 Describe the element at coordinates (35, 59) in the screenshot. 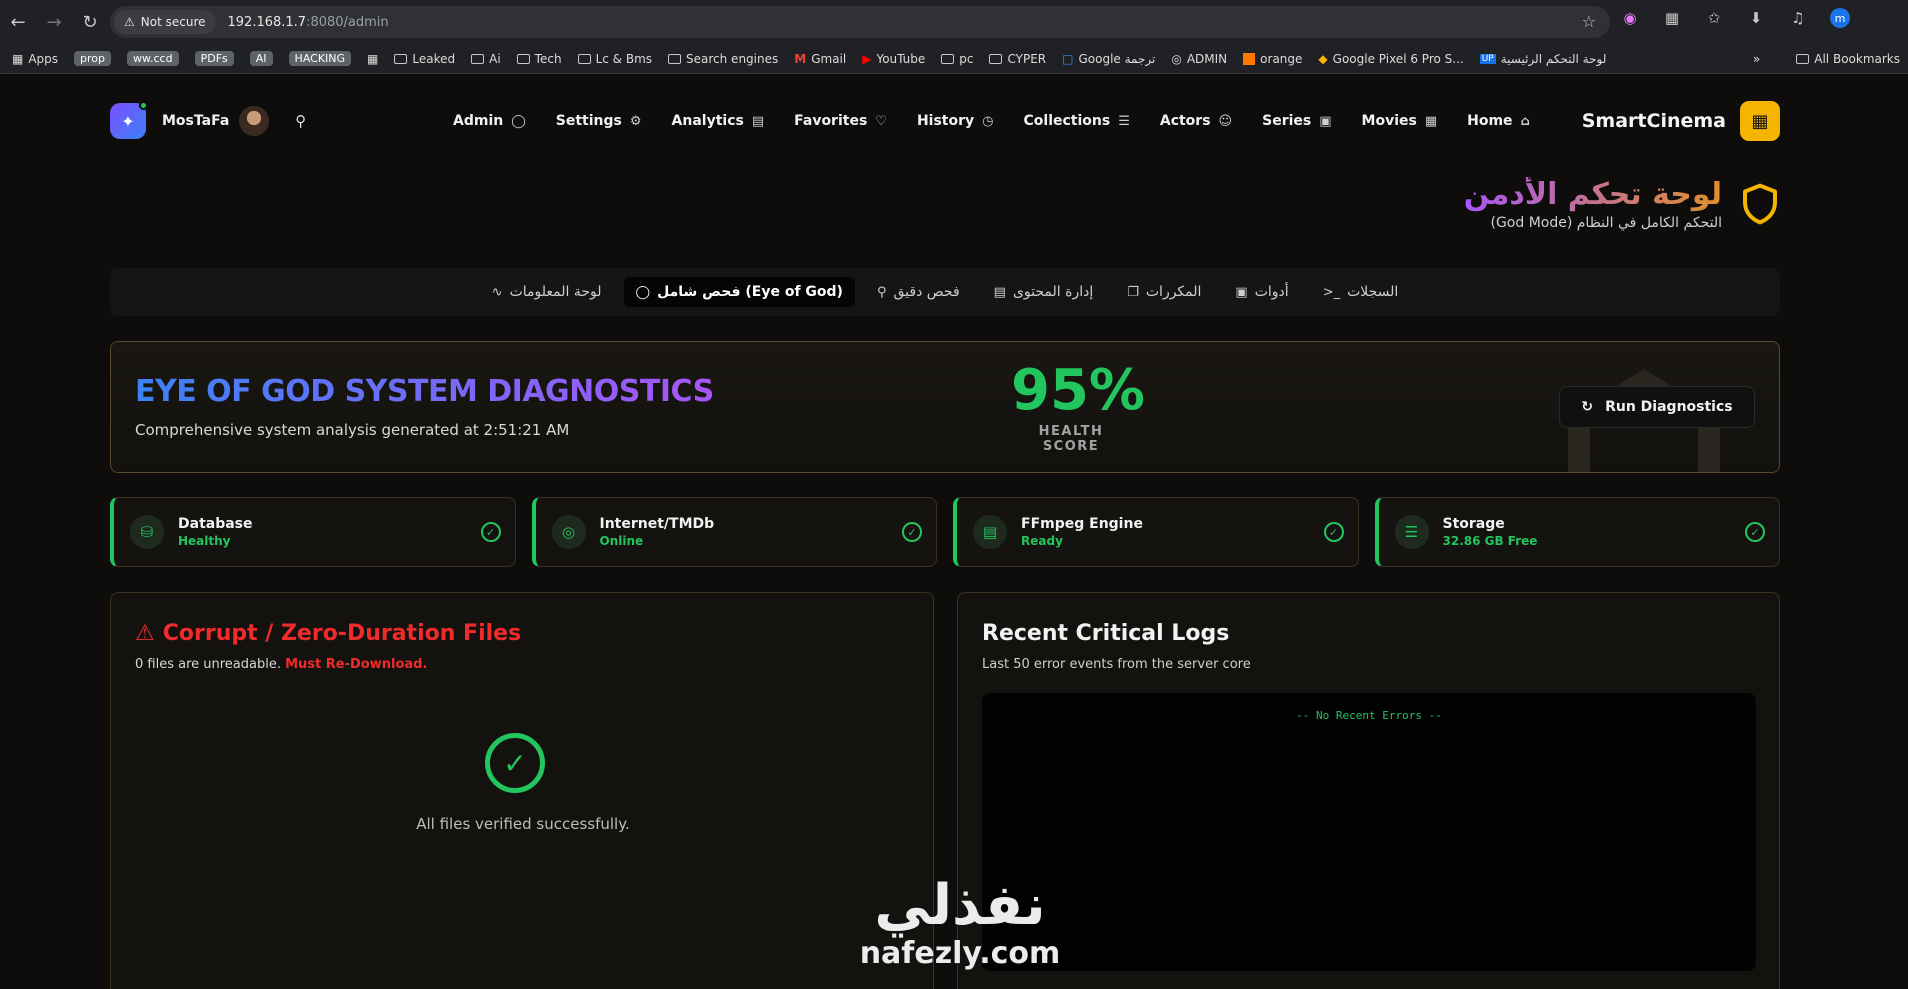

I see `bookmark-apps: ▦ Apps` at that location.